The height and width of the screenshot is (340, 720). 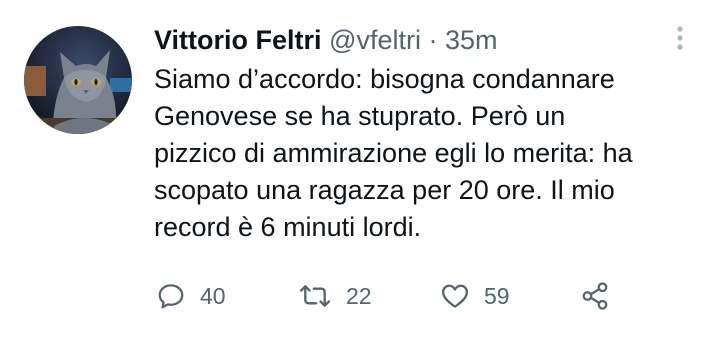 What do you see at coordinates (375, 40) in the screenshot?
I see `author-handle: @vfeltri` at bounding box center [375, 40].